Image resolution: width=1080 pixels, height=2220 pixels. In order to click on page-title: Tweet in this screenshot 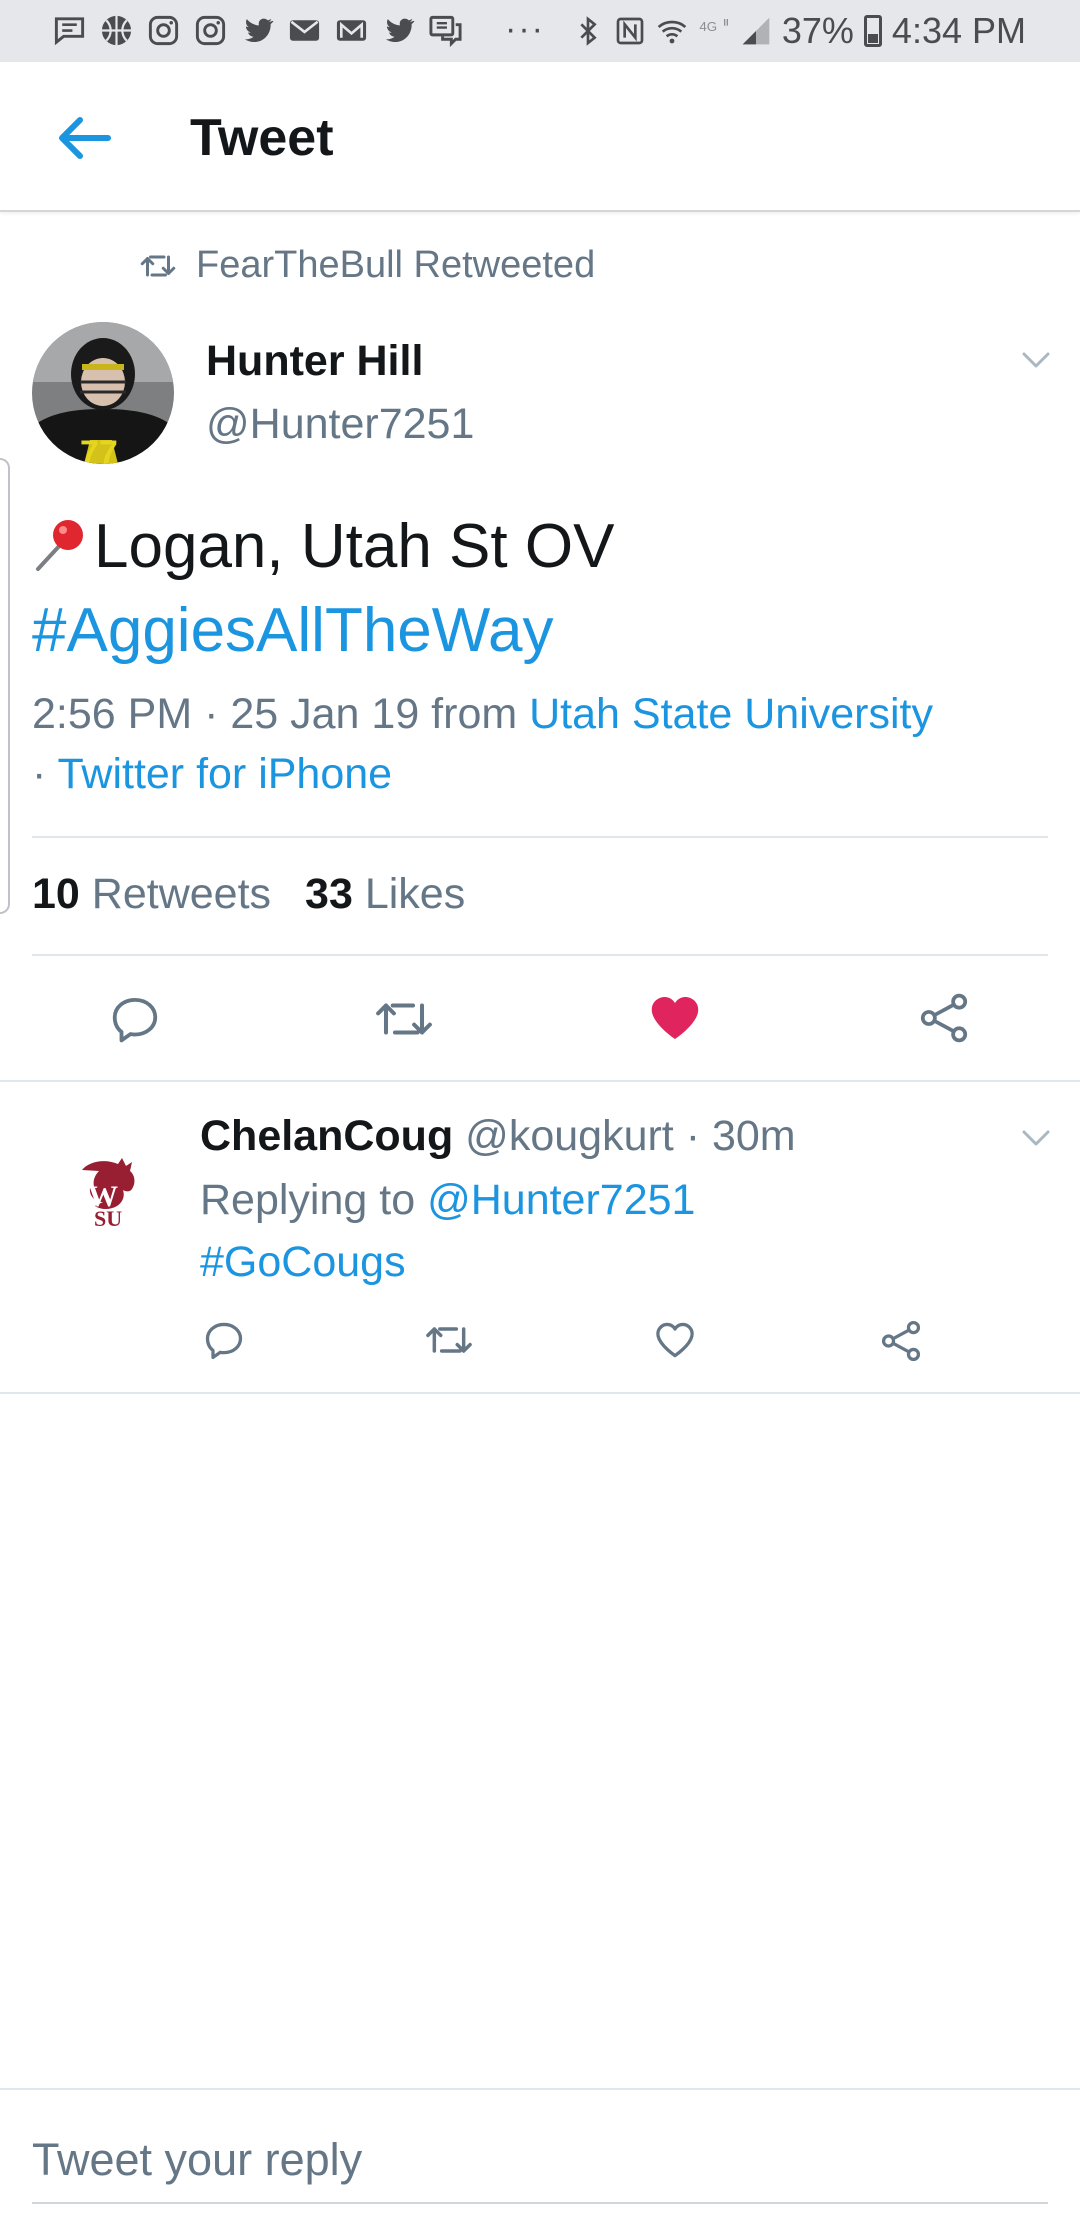, I will do `click(262, 138)`.